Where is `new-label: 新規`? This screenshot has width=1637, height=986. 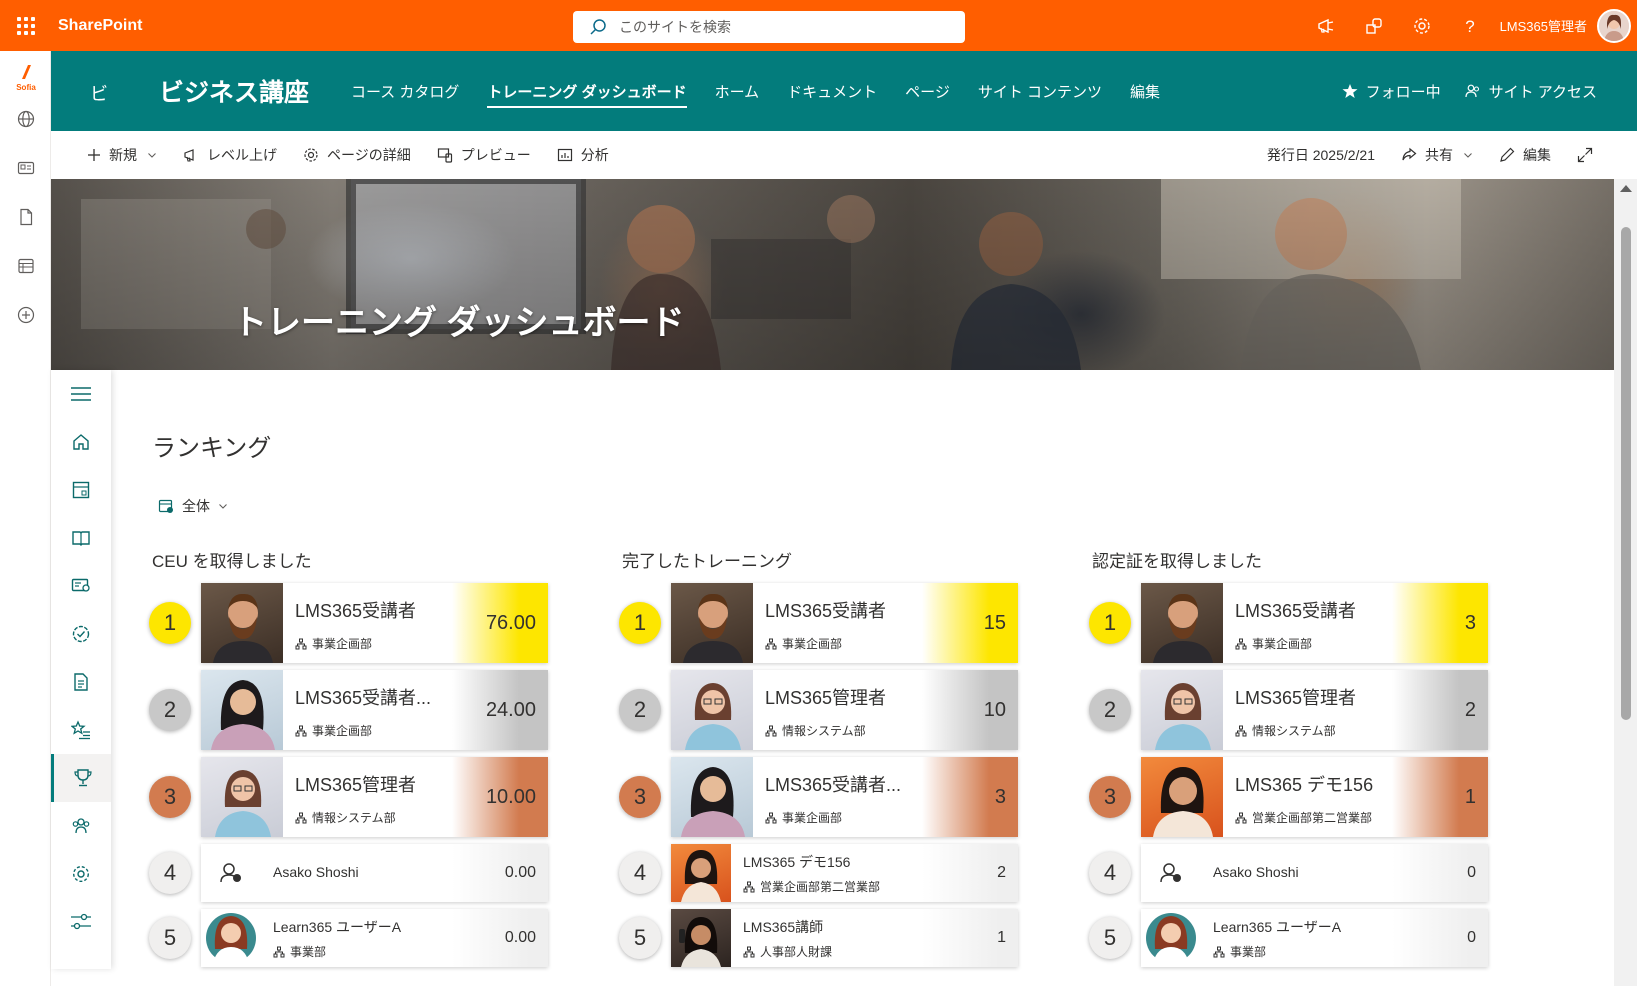 new-label: 新規 is located at coordinates (123, 155).